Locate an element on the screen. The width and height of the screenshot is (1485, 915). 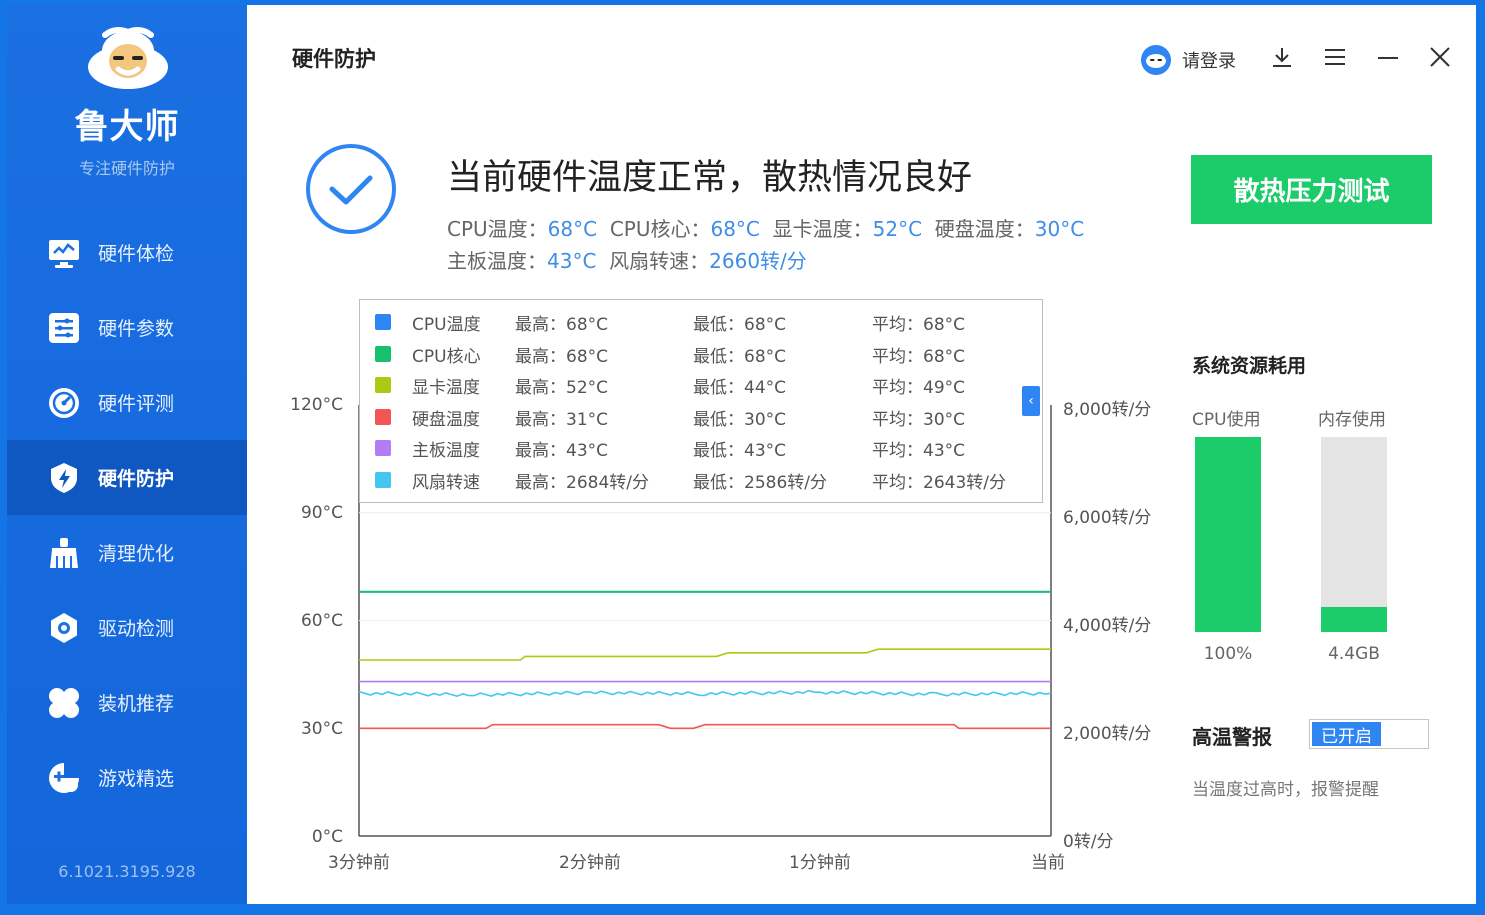
legend-row: CPU温度 最高：68°C 最低：68°C 平均：68°C is located at coordinates (701, 321).